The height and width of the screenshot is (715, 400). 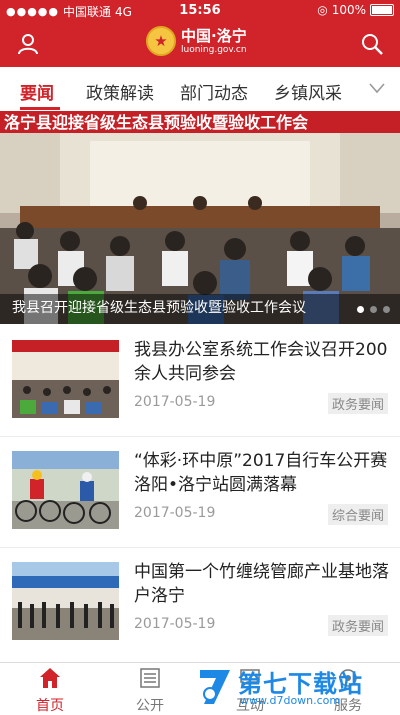 I want to click on hall-banner-text: 洛宁县迎接省级生态县预验收暨验收工作会, so click(x=156, y=122).